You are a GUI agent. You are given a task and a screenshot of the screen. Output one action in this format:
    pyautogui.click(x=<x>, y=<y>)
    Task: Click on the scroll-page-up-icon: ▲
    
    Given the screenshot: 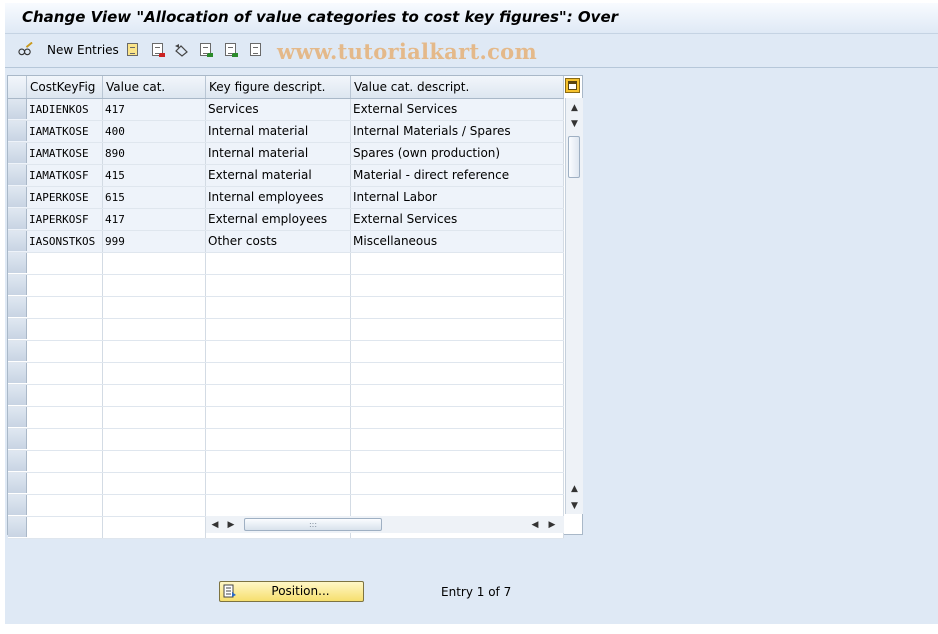 What is the action you would take?
    pyautogui.click(x=574, y=489)
    